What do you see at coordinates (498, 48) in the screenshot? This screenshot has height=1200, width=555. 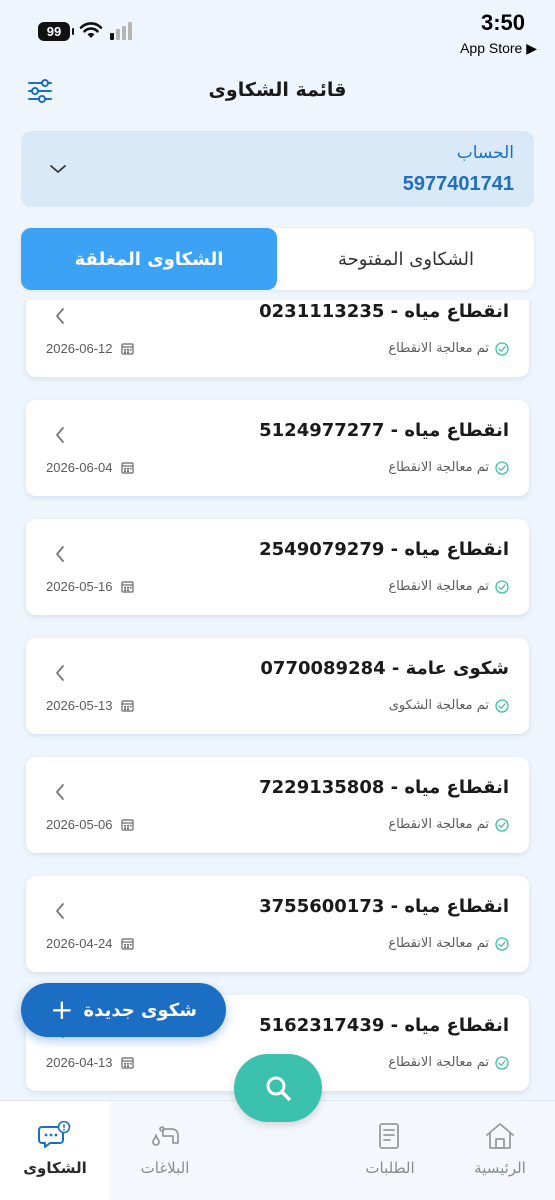 I see `back-to-app-link: App Store ▶` at bounding box center [498, 48].